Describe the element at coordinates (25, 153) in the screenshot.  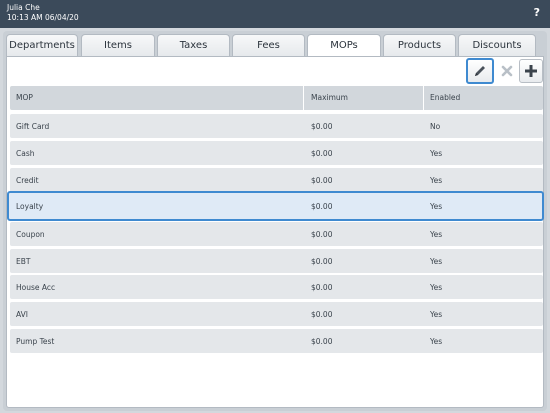
I see `cell-mop: Cash` at that location.